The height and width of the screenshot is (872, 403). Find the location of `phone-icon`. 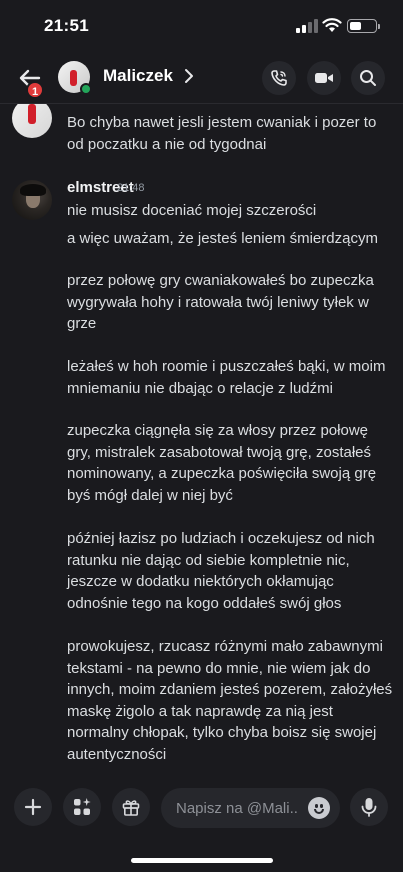

phone-icon is located at coordinates (279, 78).